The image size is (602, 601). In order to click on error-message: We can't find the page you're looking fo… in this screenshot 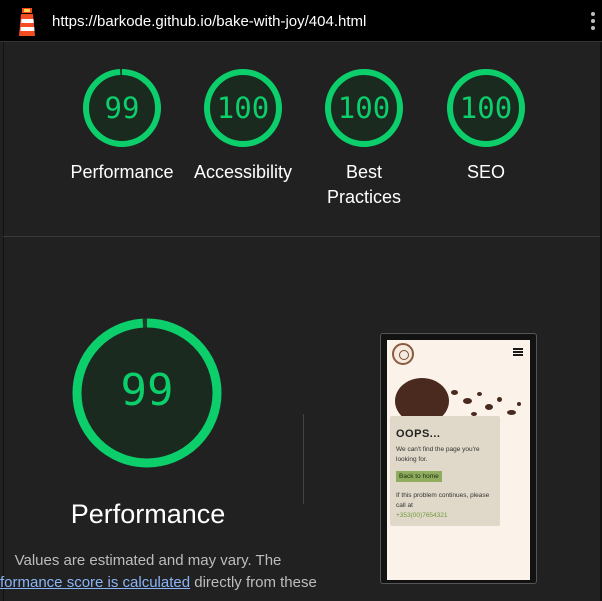, I will do `click(438, 454)`.